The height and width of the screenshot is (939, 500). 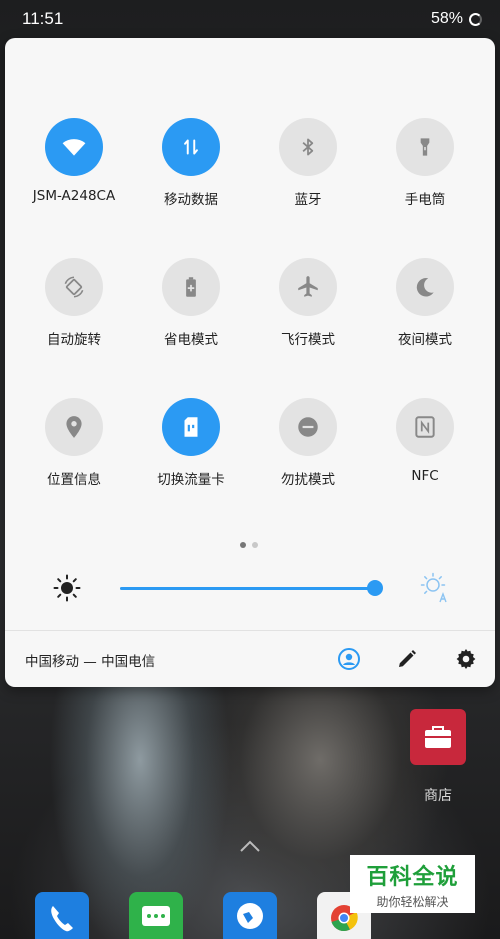 What do you see at coordinates (191, 480) in the screenshot?
I see `tile-label: 切换流量卡` at bounding box center [191, 480].